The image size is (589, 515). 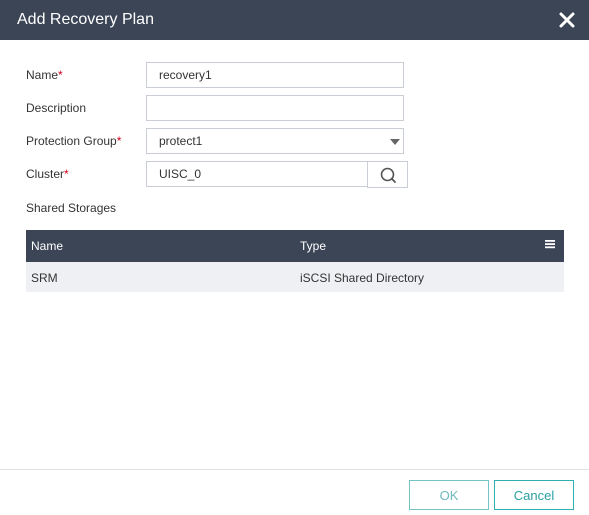 I want to click on column-header-type: Type, so click(x=313, y=246).